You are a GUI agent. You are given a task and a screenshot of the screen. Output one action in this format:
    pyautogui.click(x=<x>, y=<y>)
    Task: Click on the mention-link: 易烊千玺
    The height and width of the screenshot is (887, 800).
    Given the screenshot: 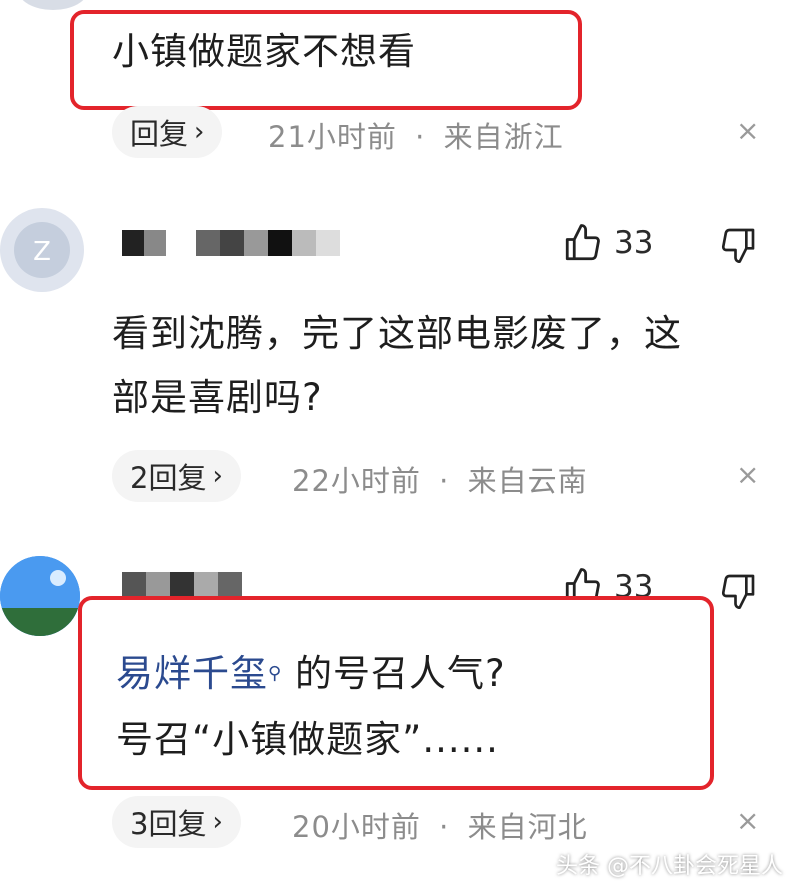 What is the action you would take?
    pyautogui.click(x=192, y=673)
    